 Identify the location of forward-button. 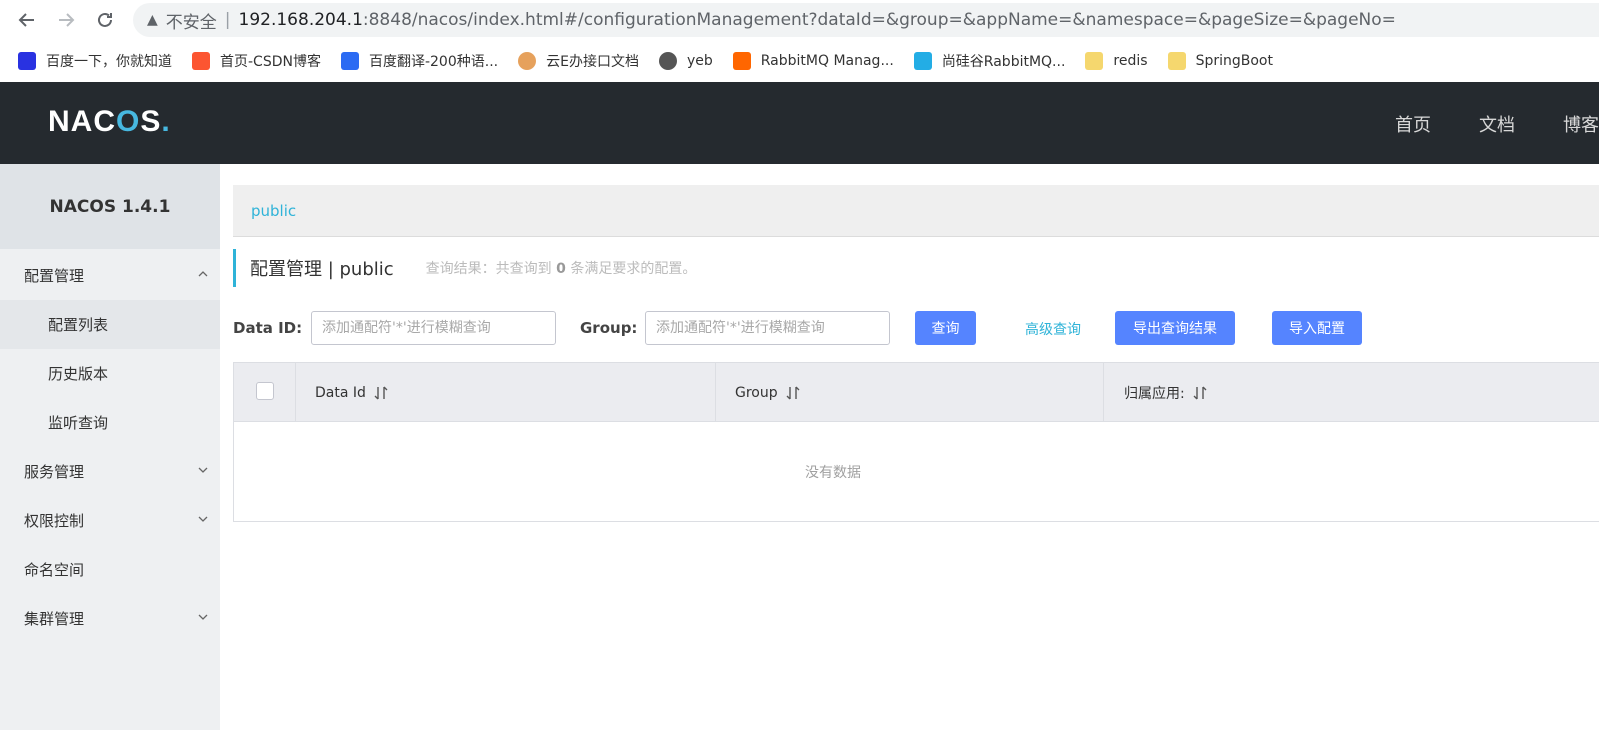
(66, 20).